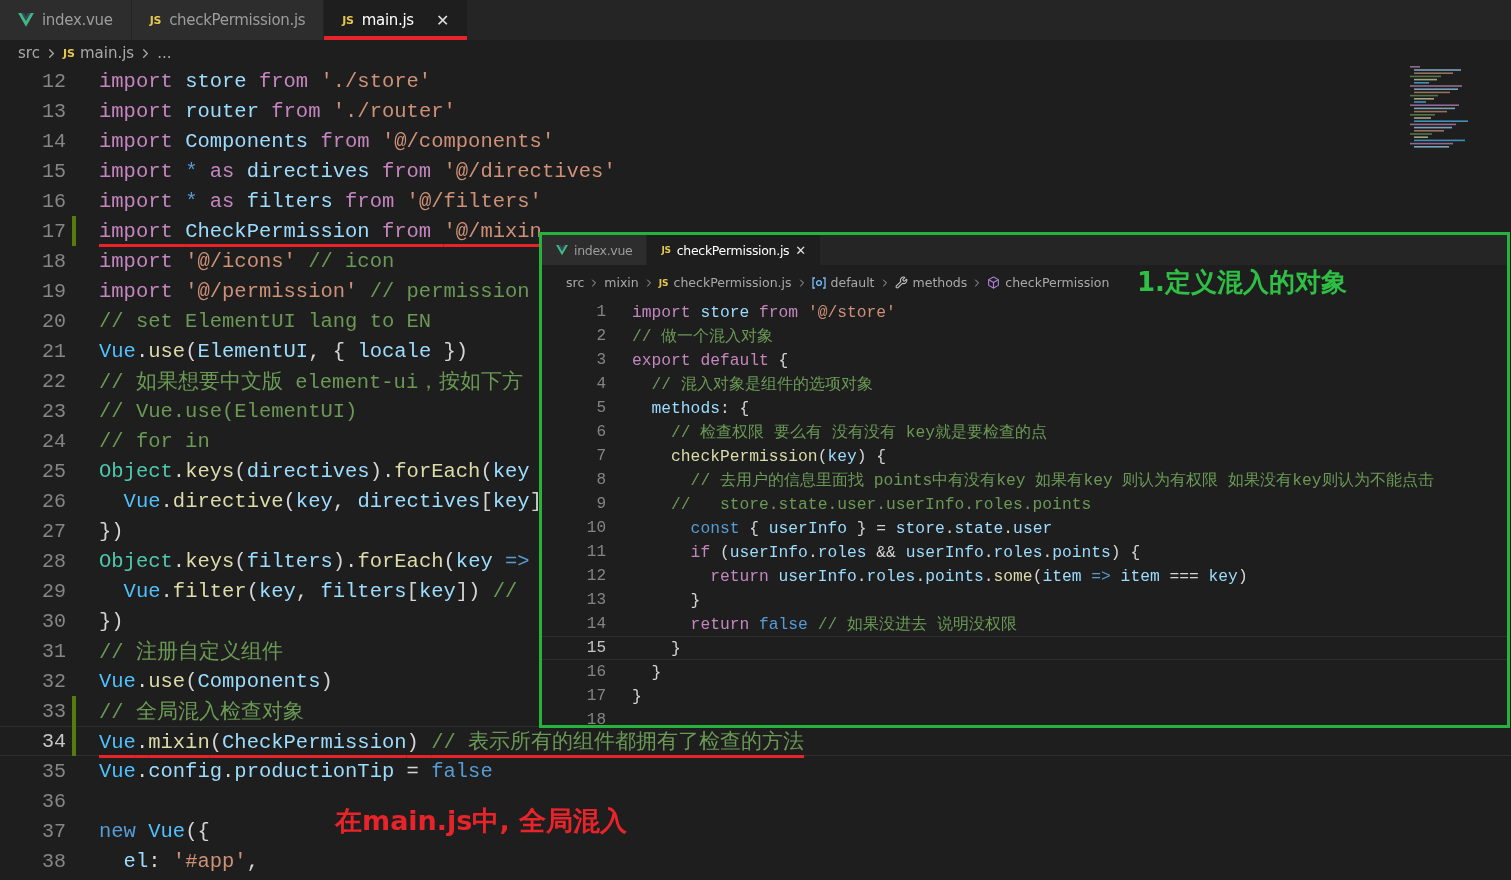 The width and height of the screenshot is (1511, 880). What do you see at coordinates (53, 291) in the screenshot?
I see `line-number: 19` at bounding box center [53, 291].